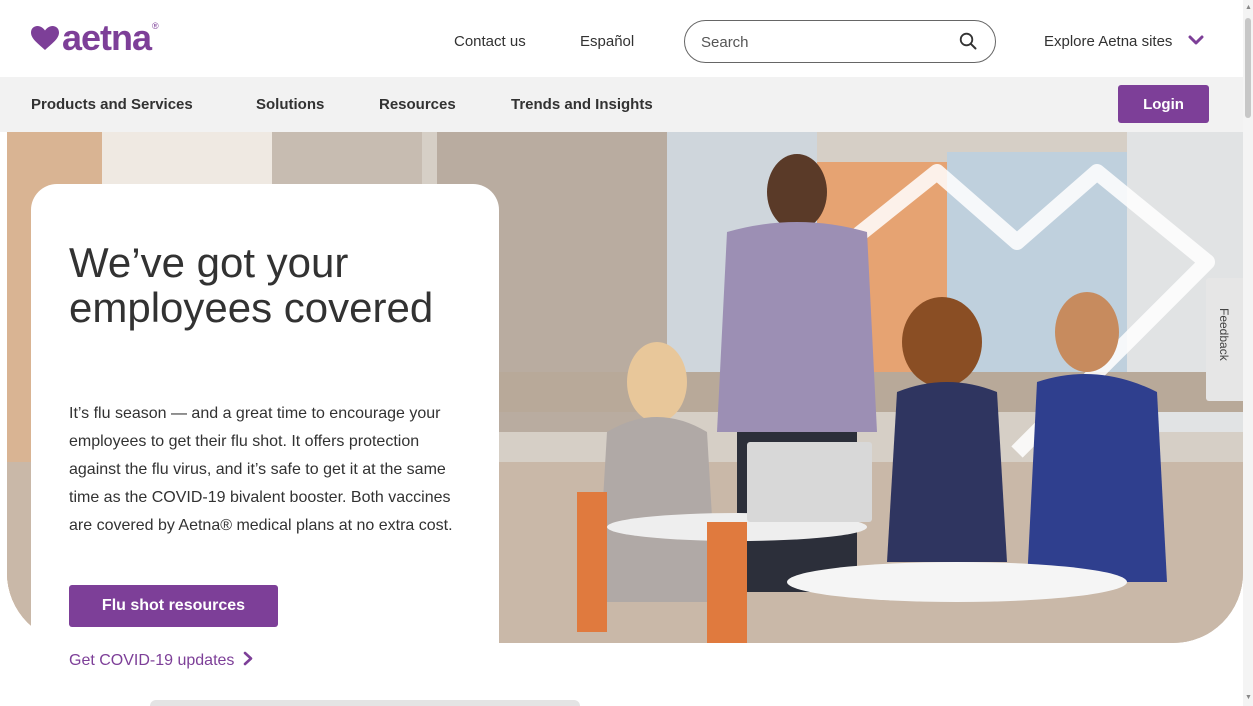  I want to click on search-icon, so click(968, 43).